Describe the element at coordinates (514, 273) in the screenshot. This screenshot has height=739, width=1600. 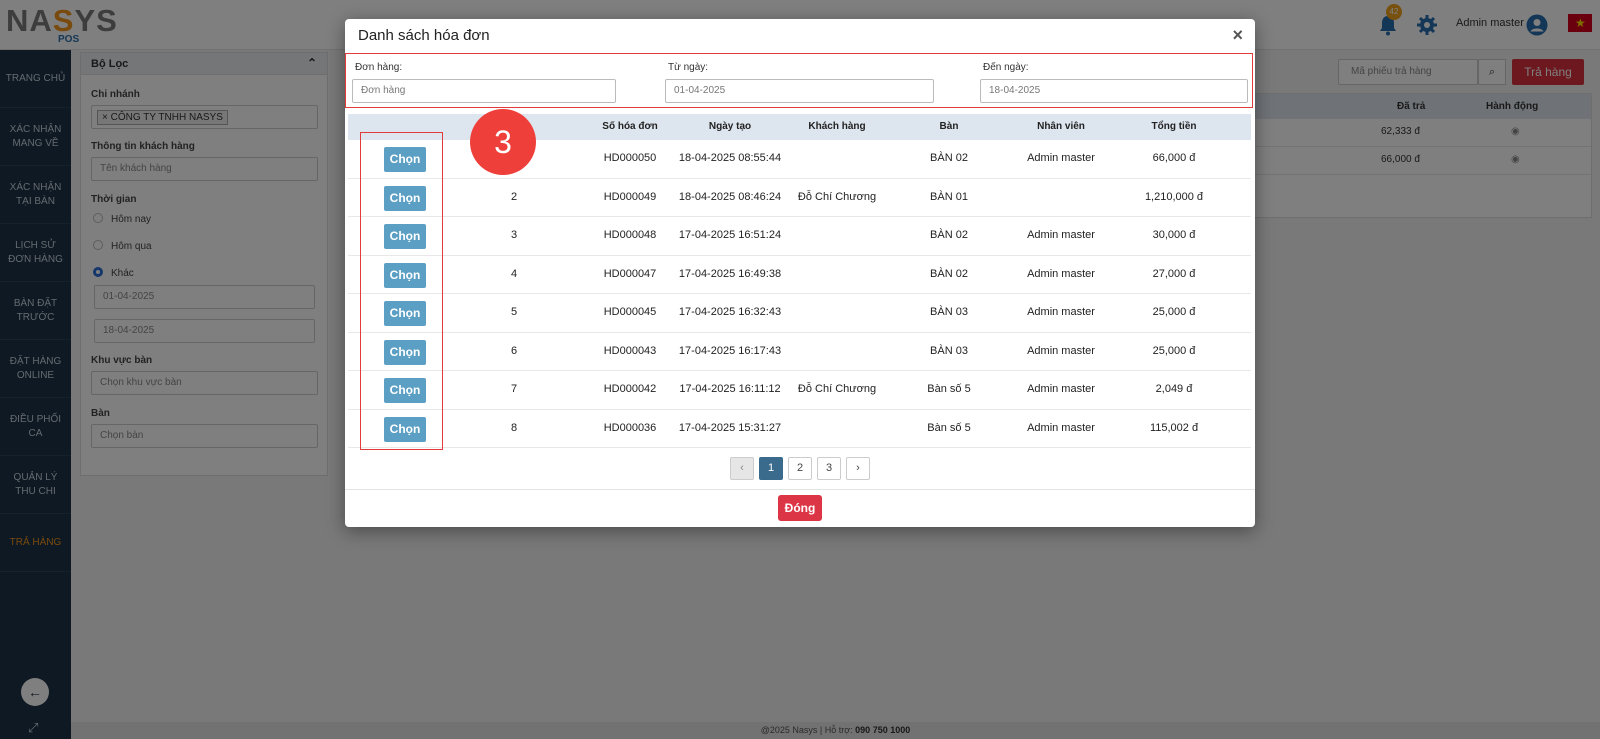
I see `row-index-cell: 4` at that location.